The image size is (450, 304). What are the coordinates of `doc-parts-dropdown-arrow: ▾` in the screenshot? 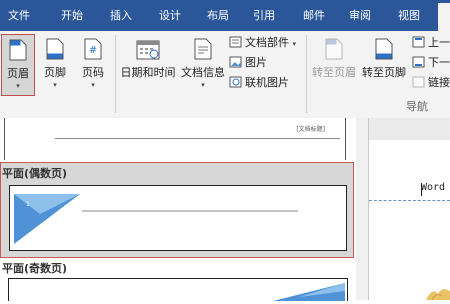 It's located at (295, 44).